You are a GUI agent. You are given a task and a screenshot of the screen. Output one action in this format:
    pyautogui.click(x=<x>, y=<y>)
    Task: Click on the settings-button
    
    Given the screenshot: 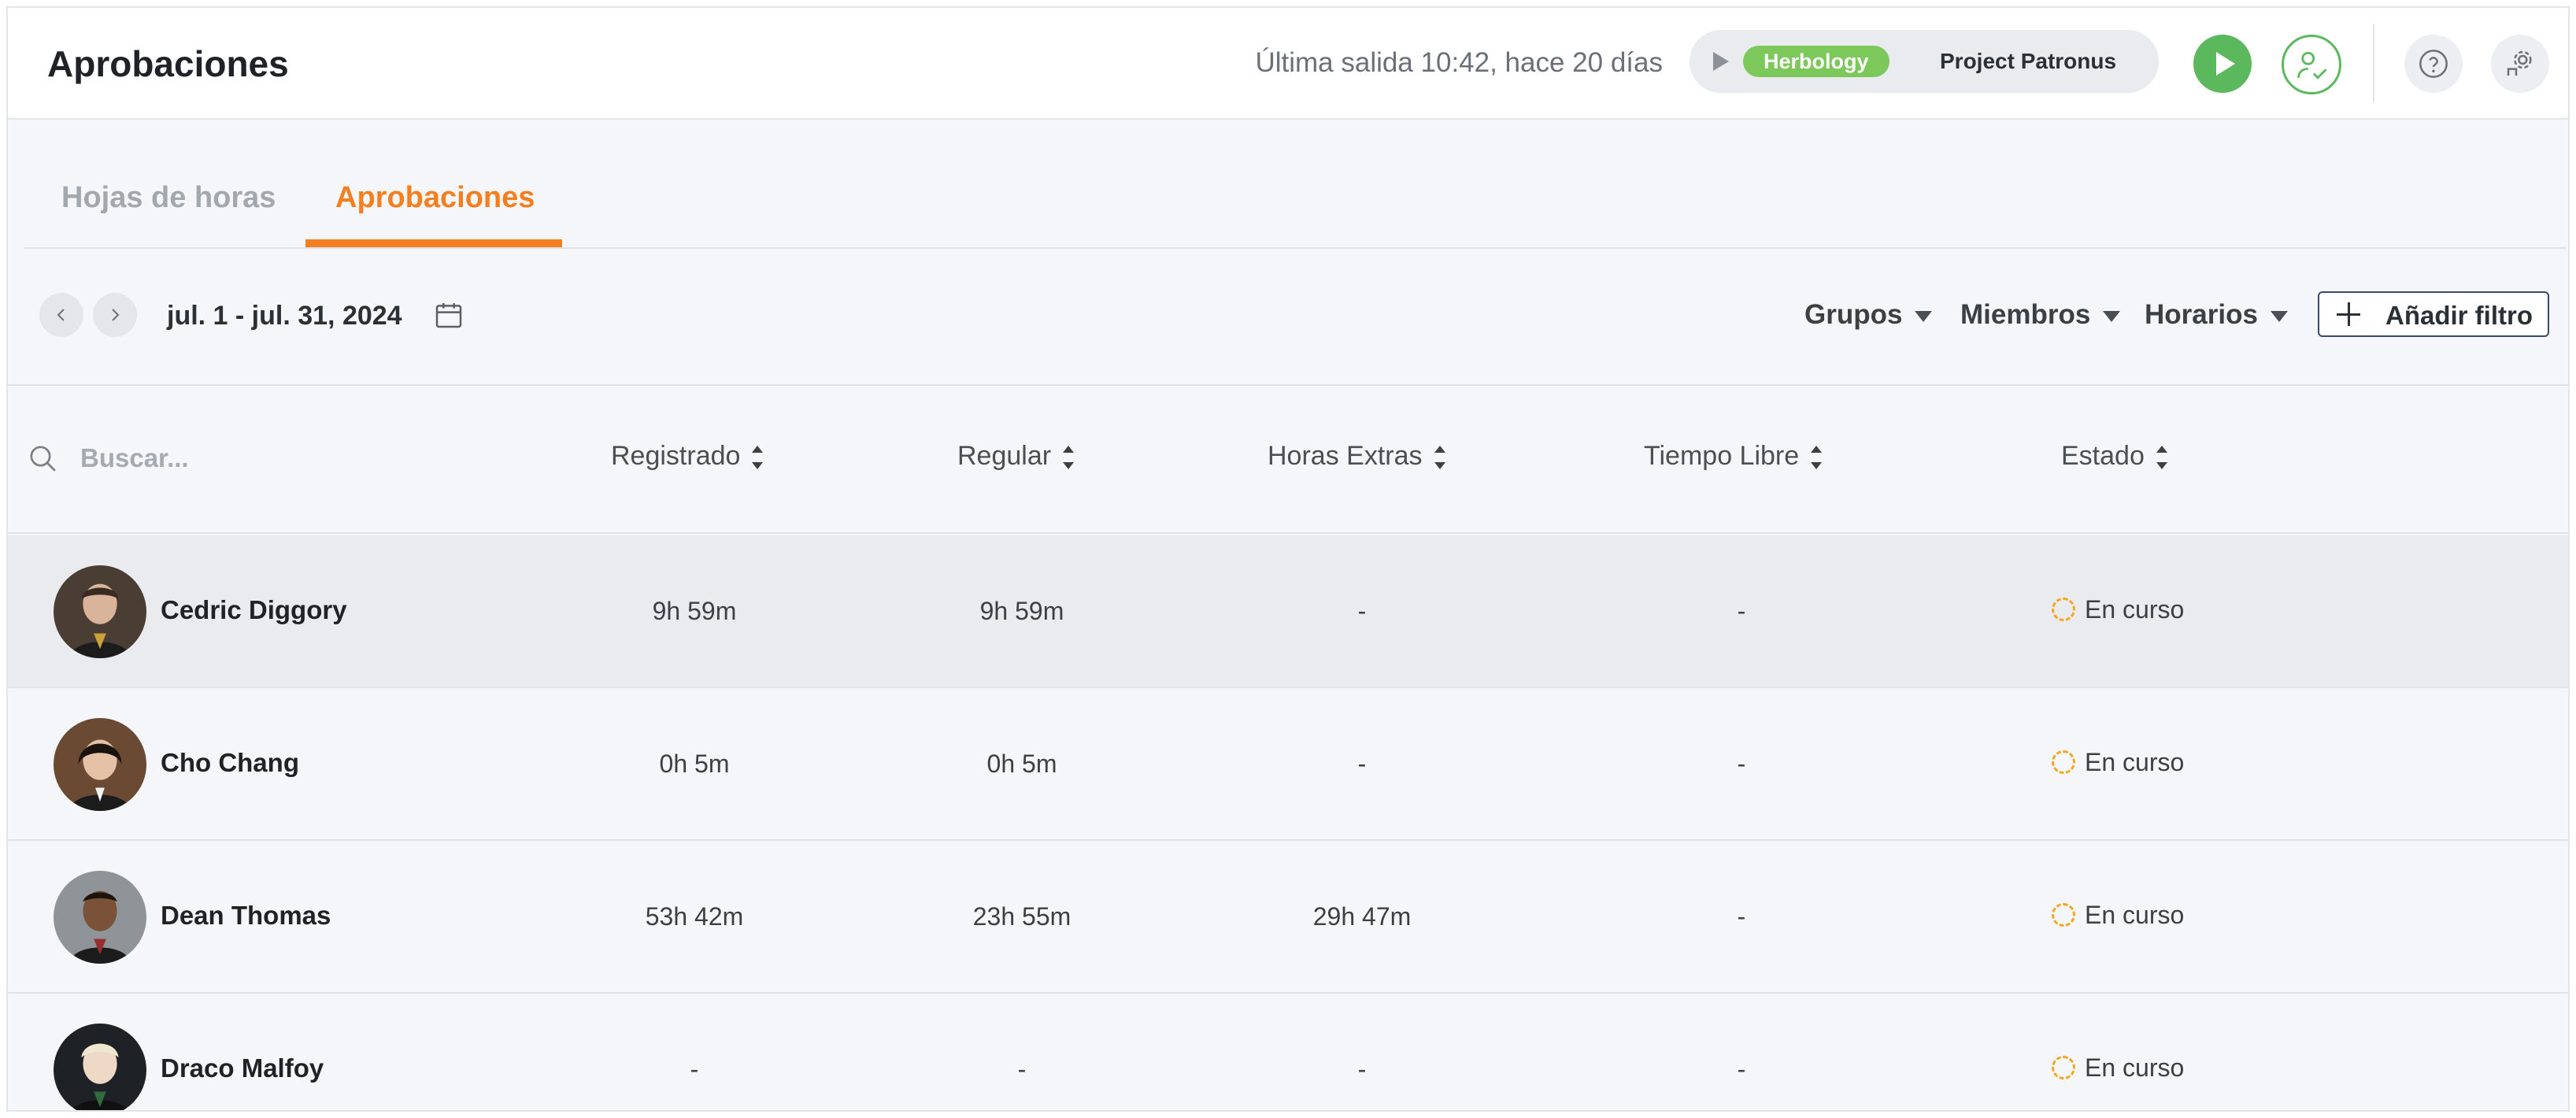 What is the action you would take?
    pyautogui.click(x=2520, y=64)
    